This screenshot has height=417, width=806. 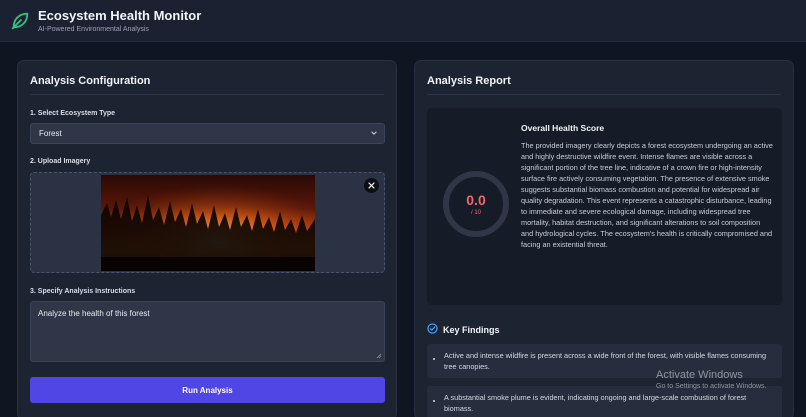 I want to click on leaf-icon, so click(x=20, y=21).